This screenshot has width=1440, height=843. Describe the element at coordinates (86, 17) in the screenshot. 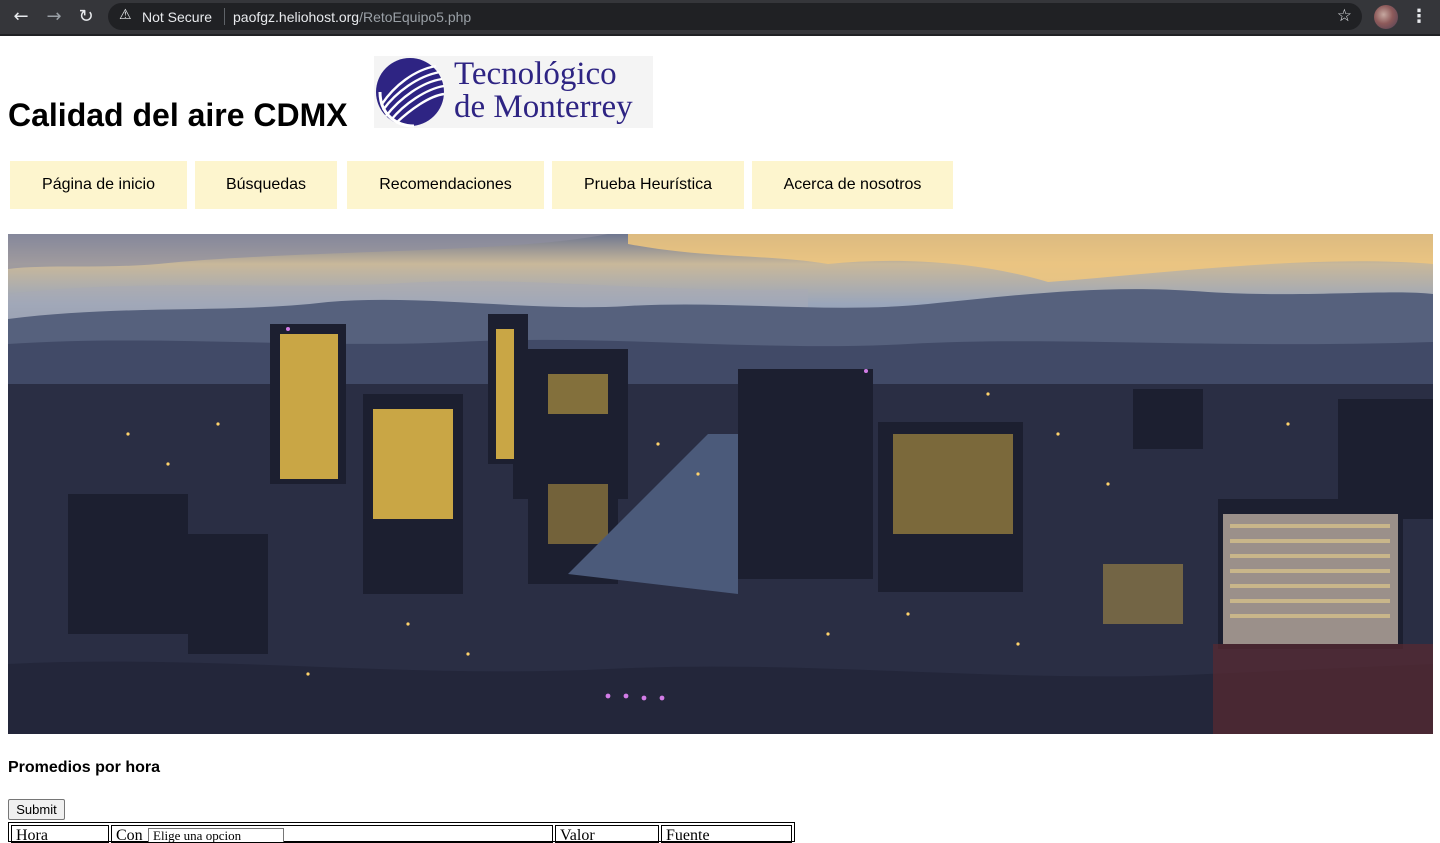

I see `reload-icon: ↻` at that location.